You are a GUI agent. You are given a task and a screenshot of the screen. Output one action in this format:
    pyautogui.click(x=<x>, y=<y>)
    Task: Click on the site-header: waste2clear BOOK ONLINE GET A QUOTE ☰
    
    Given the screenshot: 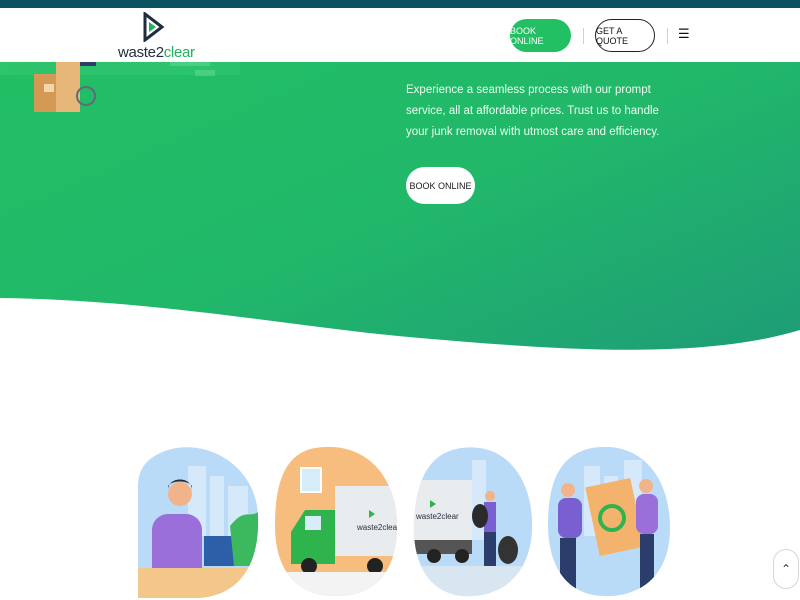 What is the action you would take?
    pyautogui.click(x=400, y=35)
    